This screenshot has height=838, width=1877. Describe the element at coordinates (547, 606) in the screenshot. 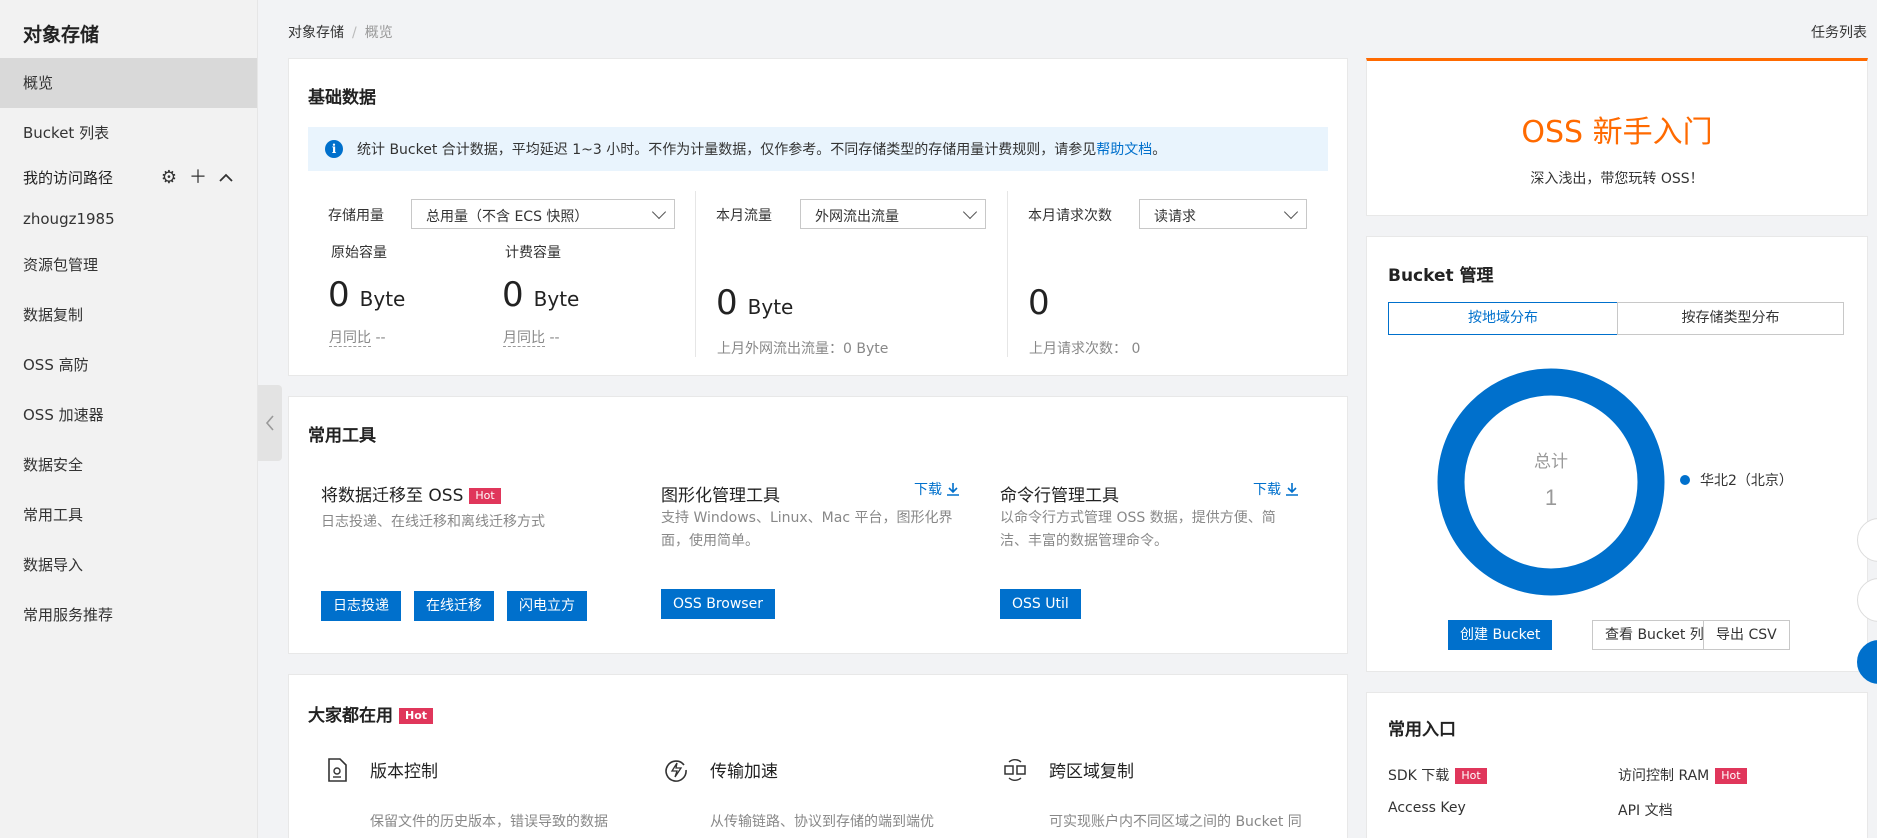

I see `lightning-cube-button: 闪电立方` at that location.